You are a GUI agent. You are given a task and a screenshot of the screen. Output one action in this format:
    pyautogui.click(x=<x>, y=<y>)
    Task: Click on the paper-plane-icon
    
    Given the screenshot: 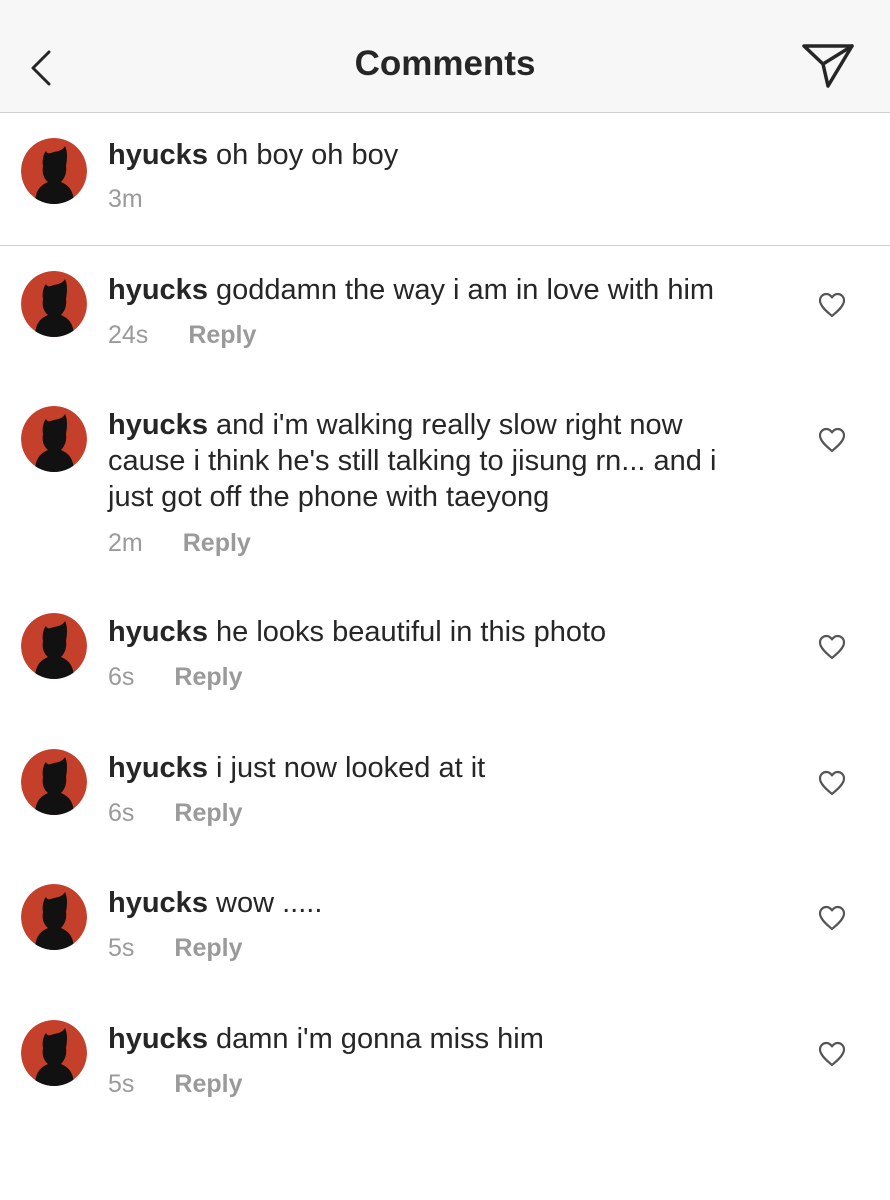 What is the action you would take?
    pyautogui.click(x=828, y=66)
    